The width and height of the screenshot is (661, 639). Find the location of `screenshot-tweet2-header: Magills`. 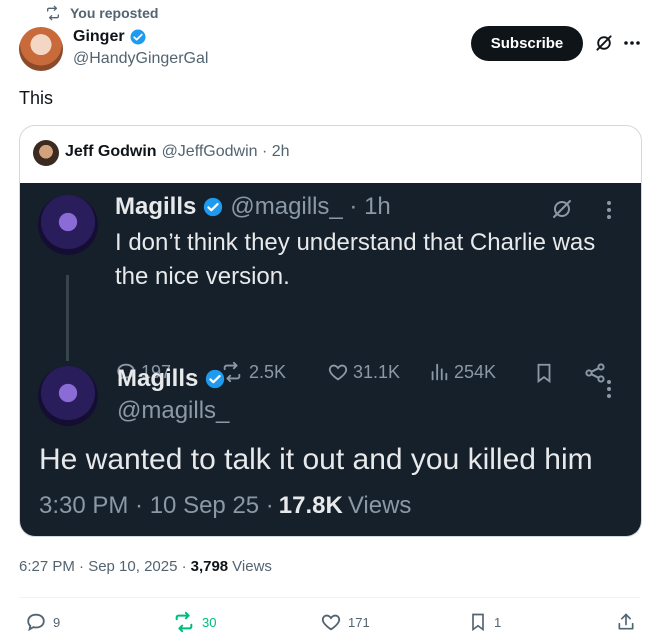

screenshot-tweet2-header: Magills is located at coordinates (171, 379).